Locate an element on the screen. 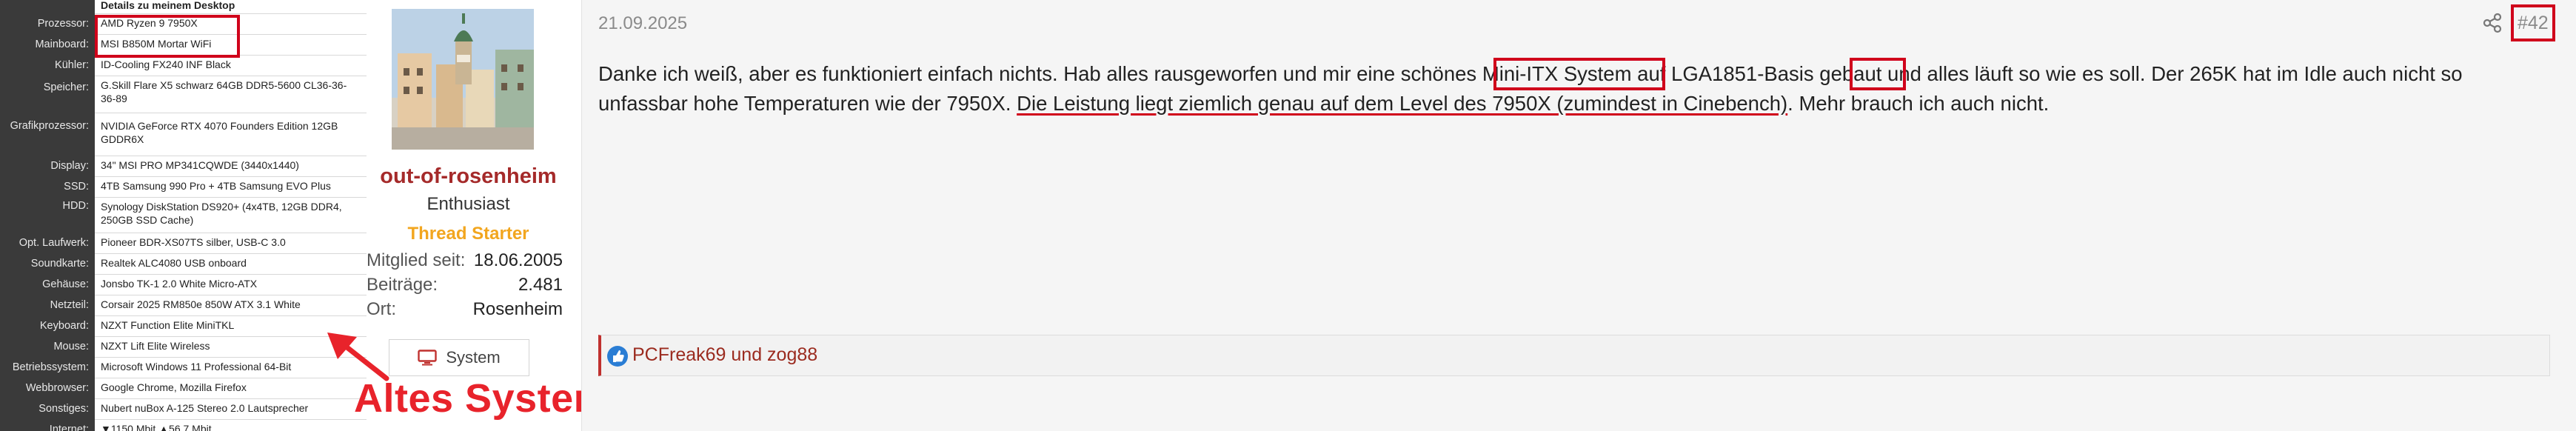 This screenshot has width=2576, height=431. share-icon is located at coordinates (2492, 23).